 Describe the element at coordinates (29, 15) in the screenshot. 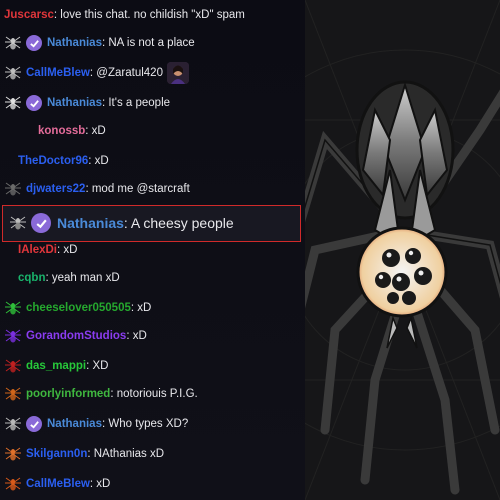

I see `chat-username: Juscarsc` at that location.